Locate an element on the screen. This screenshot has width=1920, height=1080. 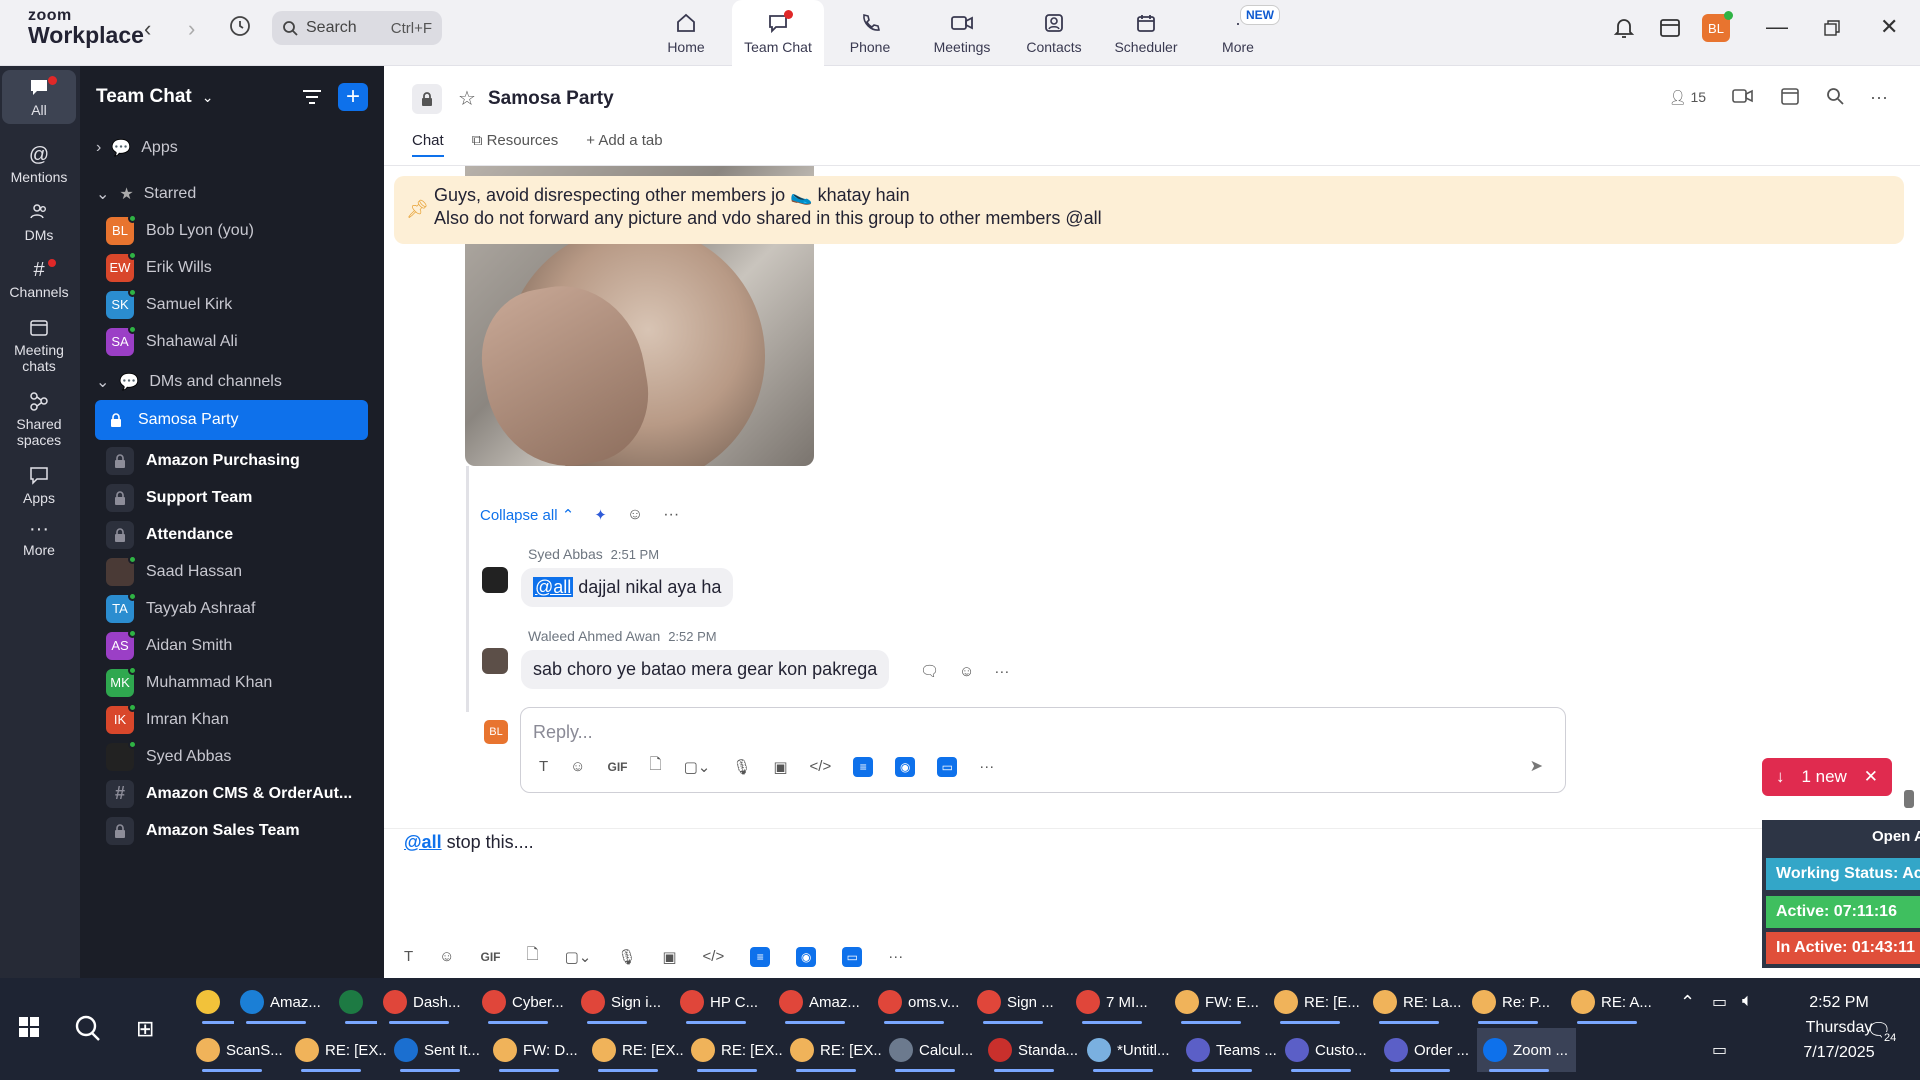
notification-center-icon: 🗨︎ 24 is located at coordinates (1882, 1031).